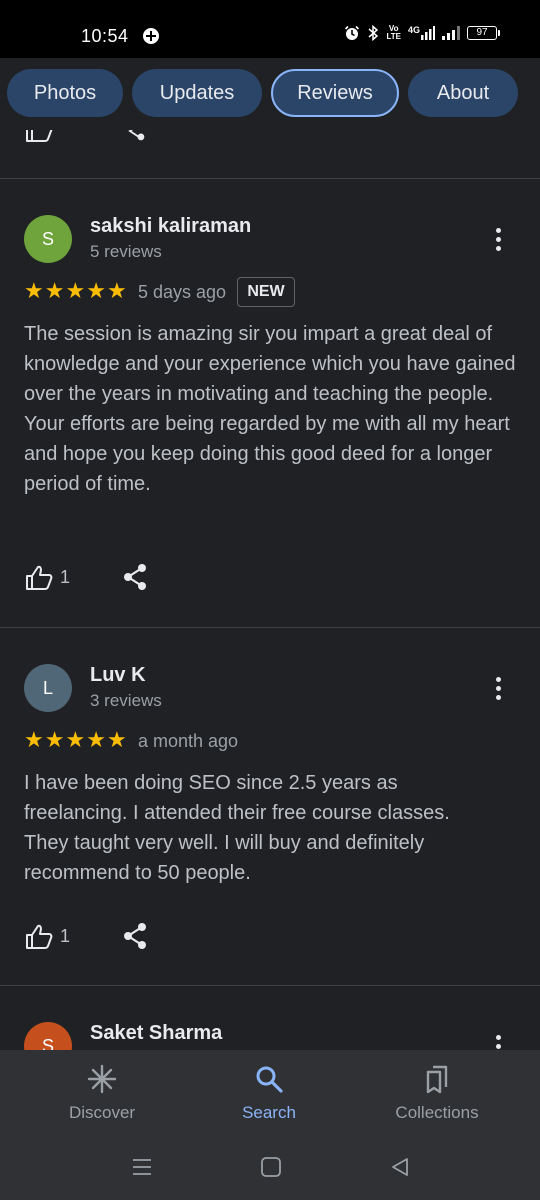 The image size is (540, 1200). I want to click on review-date: 5 days ago, so click(182, 292).